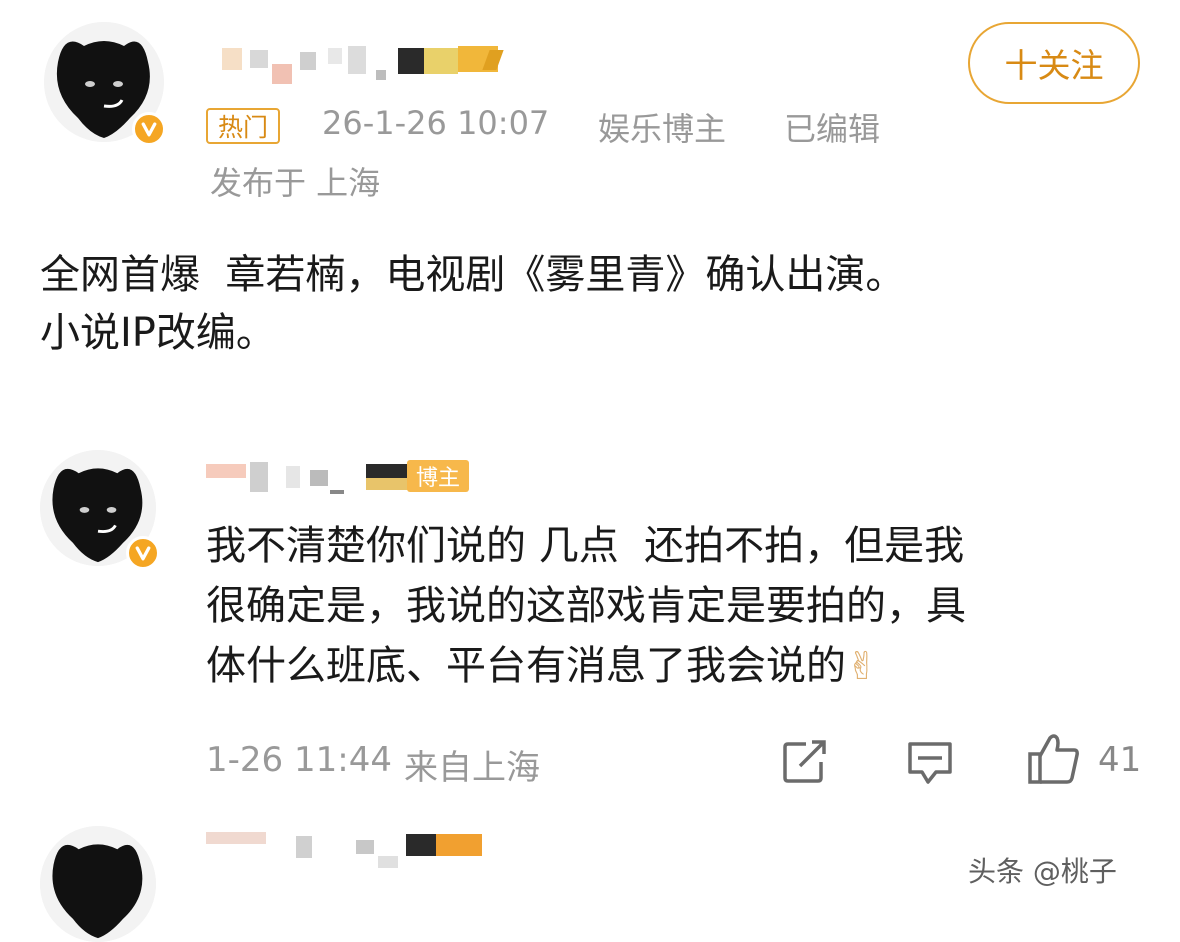  Describe the element at coordinates (586, 606) in the screenshot. I see `comment-body-line-2: 很确定是，我说的这部戏肯定是要拍的，具` at that location.